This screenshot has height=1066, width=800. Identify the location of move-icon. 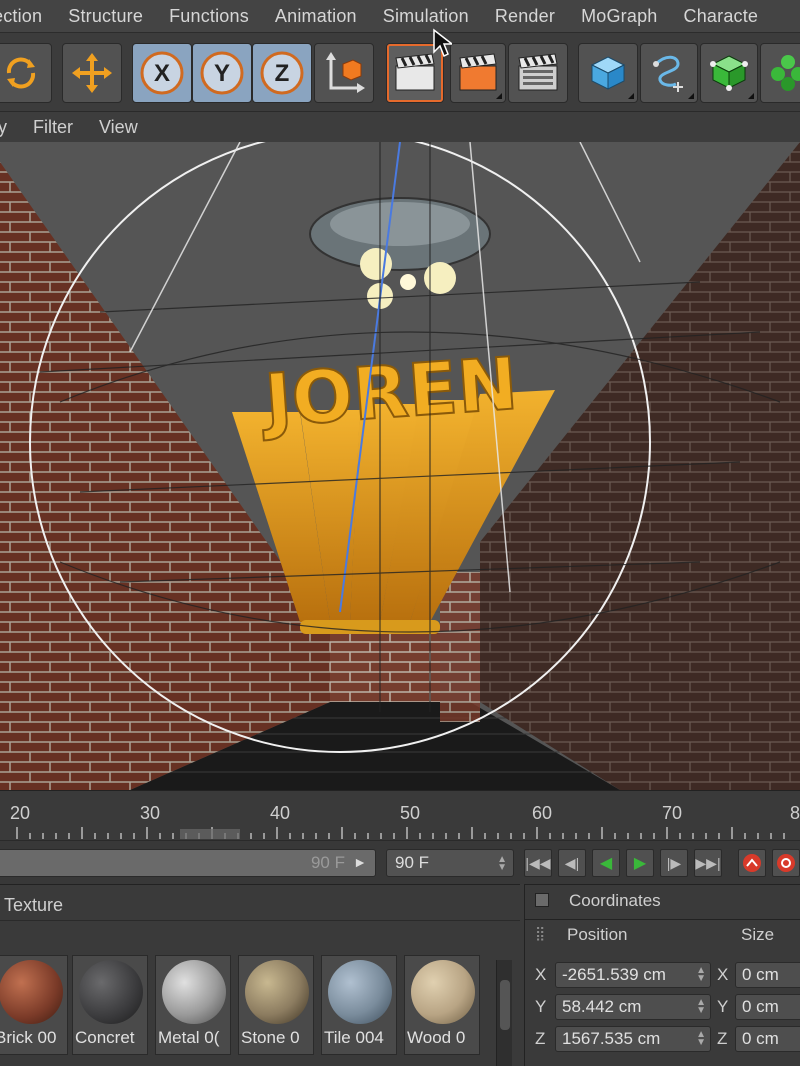
(92, 73).